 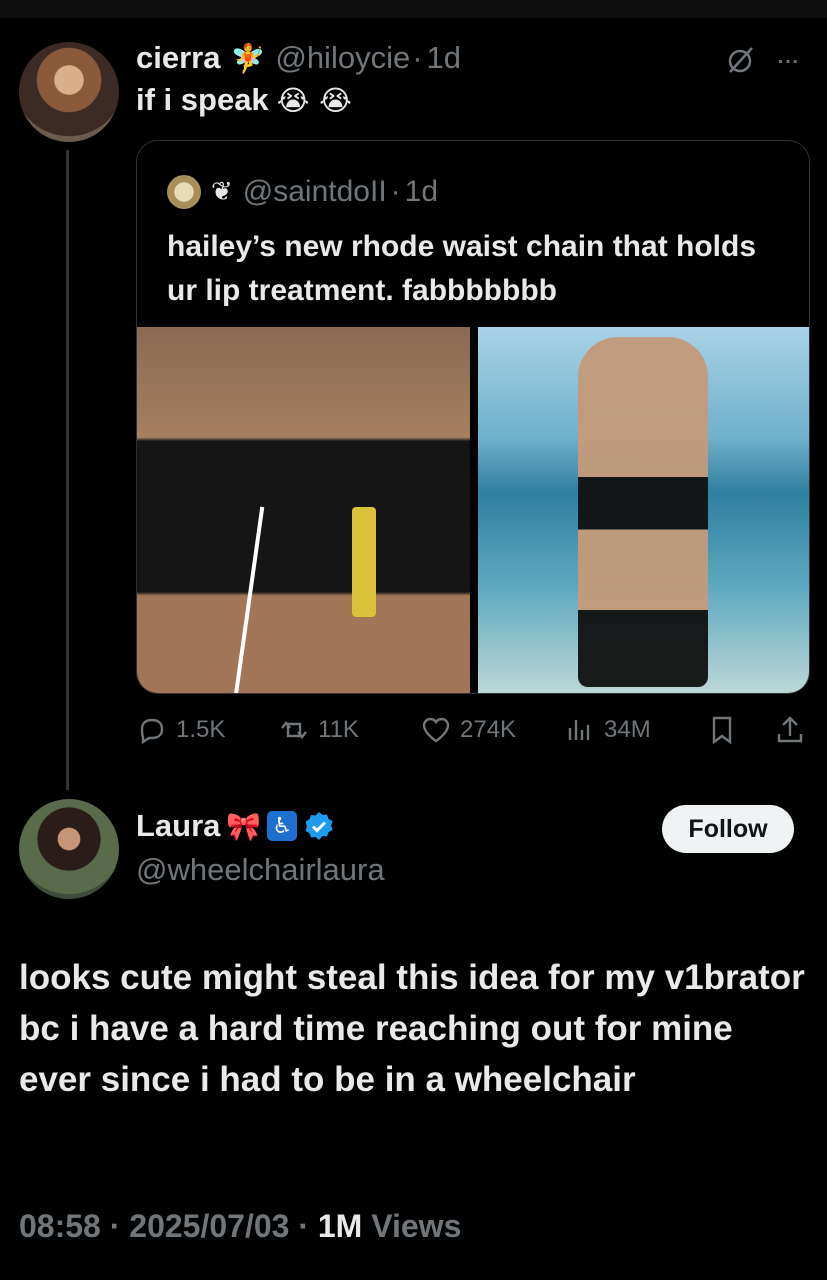 What do you see at coordinates (244, 826) in the screenshot?
I see `ribbon-emoji: 🎀` at bounding box center [244, 826].